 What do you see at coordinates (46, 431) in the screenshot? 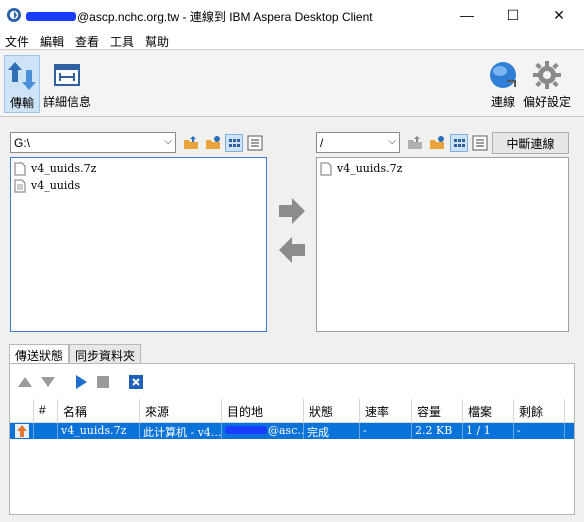
I see `row-number` at bounding box center [46, 431].